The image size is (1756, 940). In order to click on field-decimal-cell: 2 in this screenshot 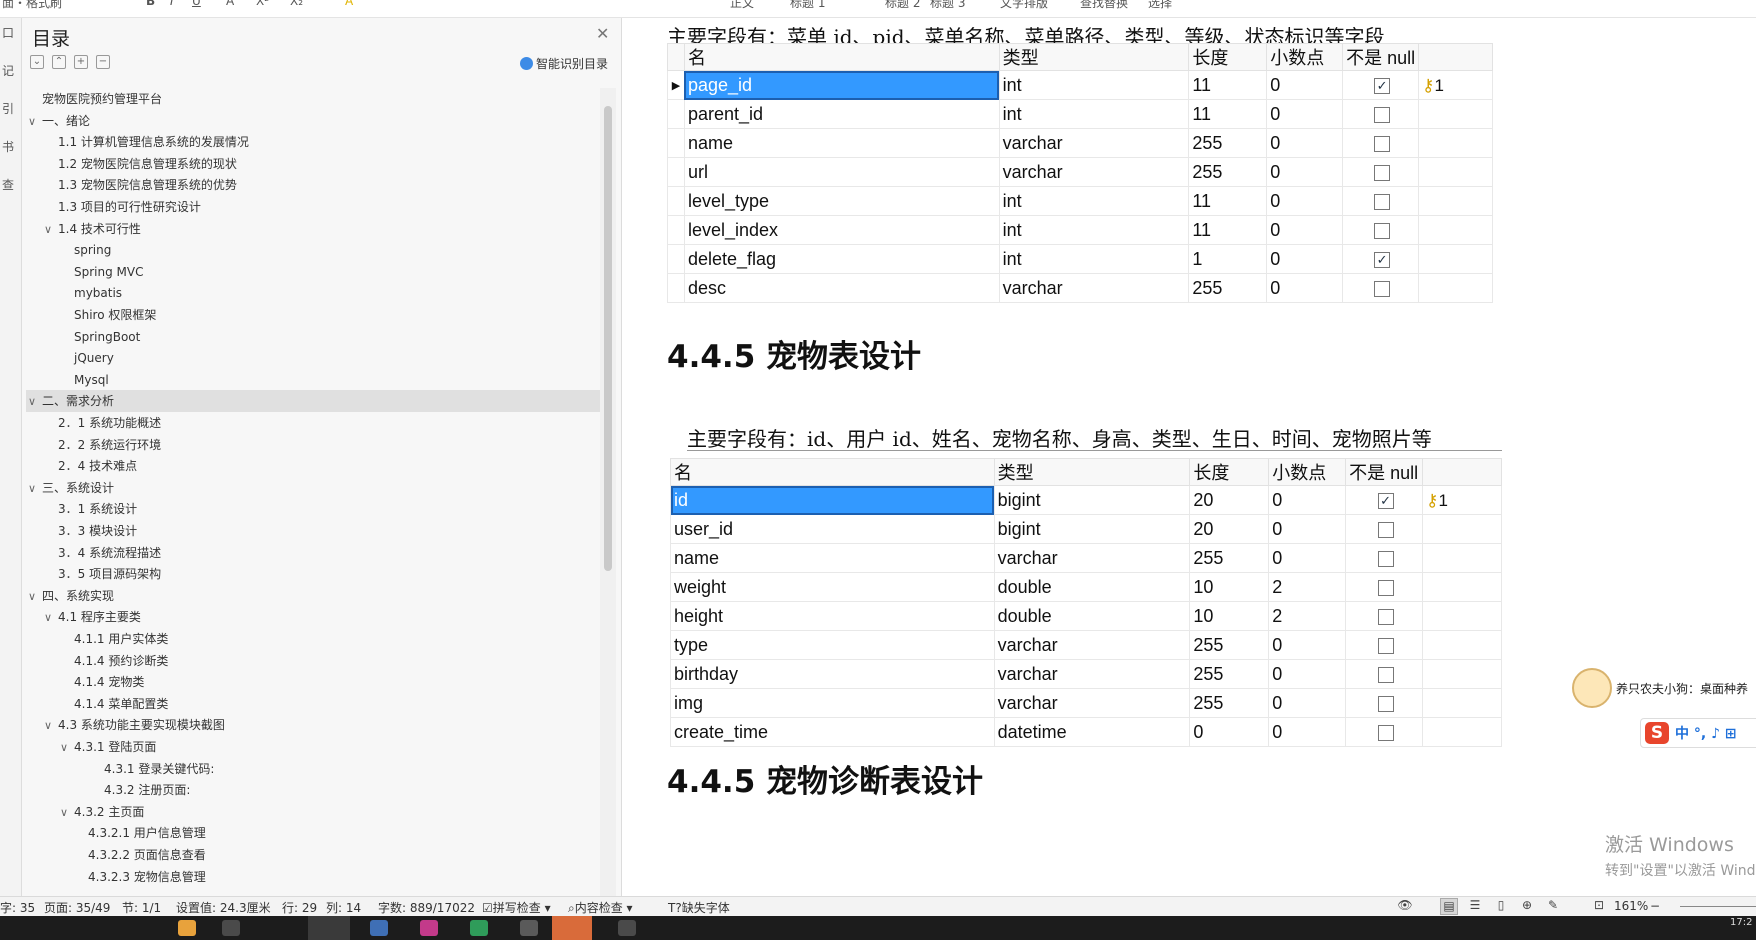, I will do `click(1307, 616)`.